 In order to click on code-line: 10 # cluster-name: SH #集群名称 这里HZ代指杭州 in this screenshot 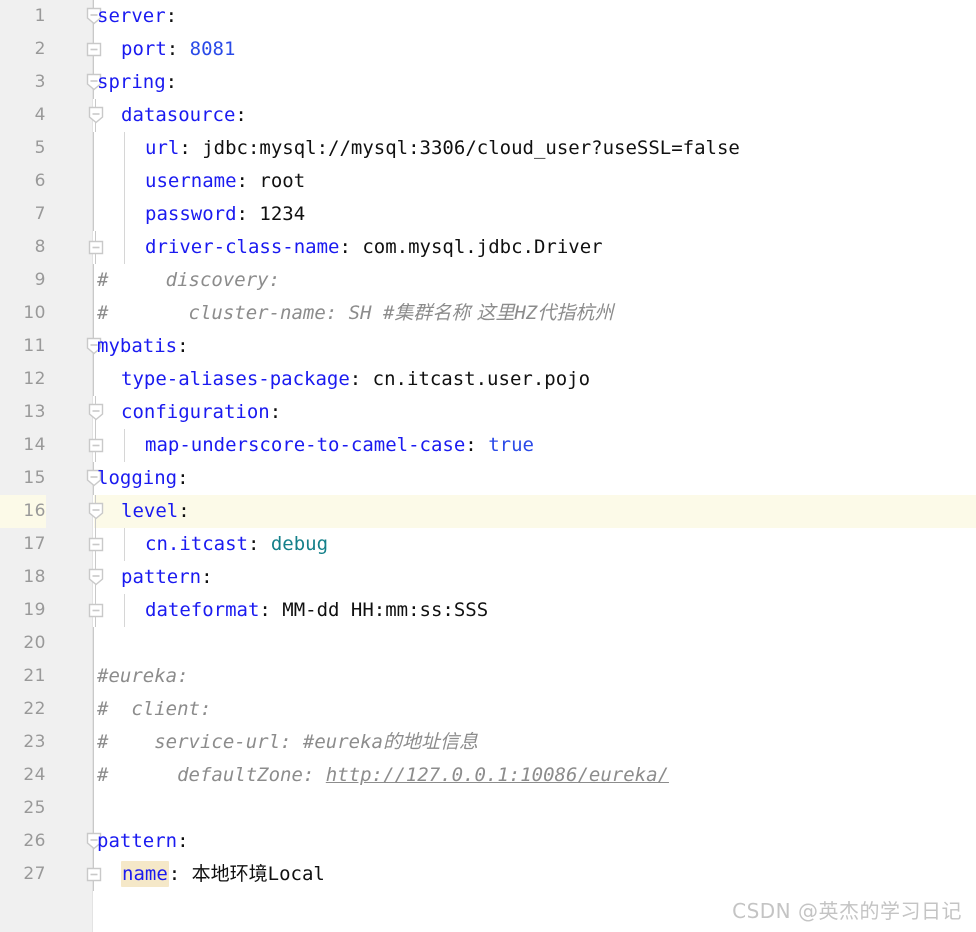, I will do `click(488, 313)`.